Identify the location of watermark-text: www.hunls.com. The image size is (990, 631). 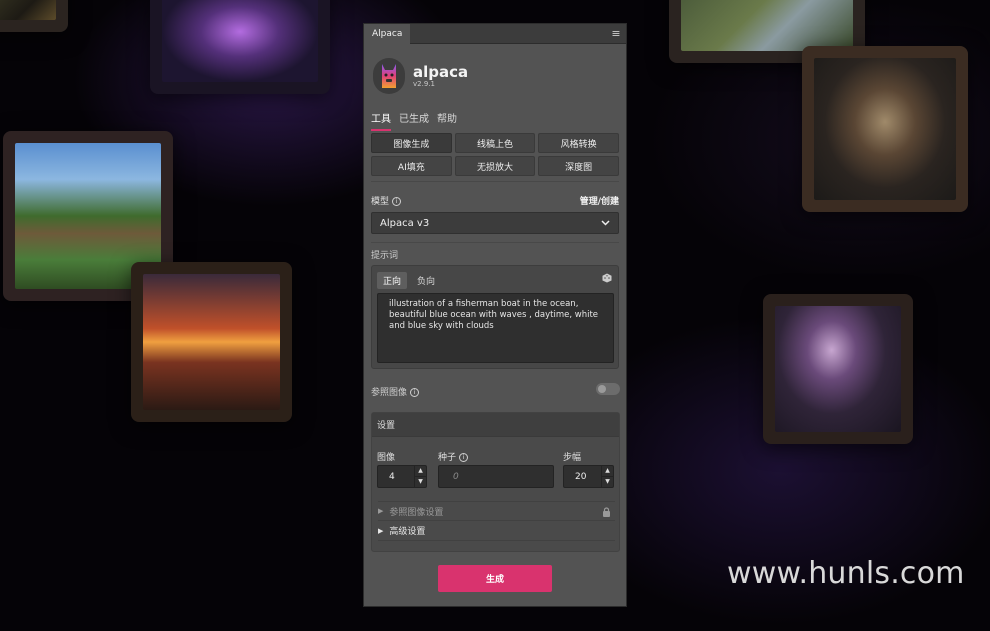
(846, 573).